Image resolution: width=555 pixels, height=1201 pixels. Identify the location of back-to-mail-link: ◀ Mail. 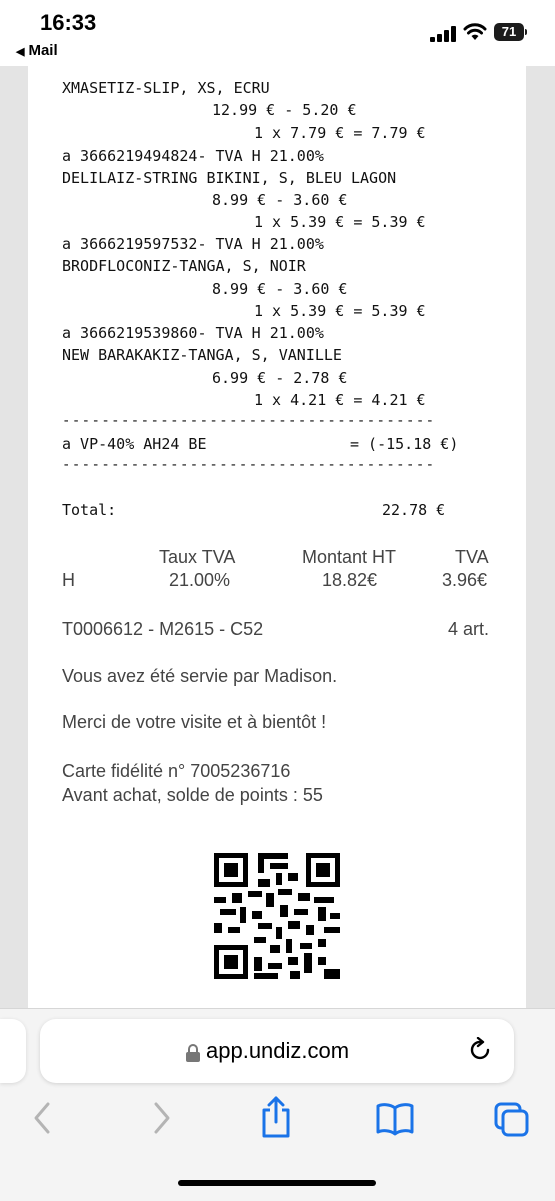
(37, 50).